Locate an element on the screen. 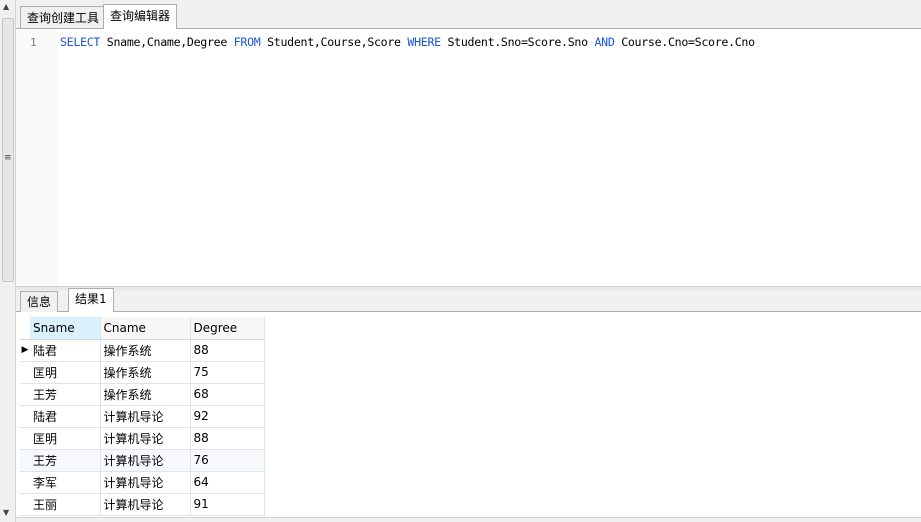 The height and width of the screenshot is (522, 921). tab-info: 信息 is located at coordinates (39, 301).